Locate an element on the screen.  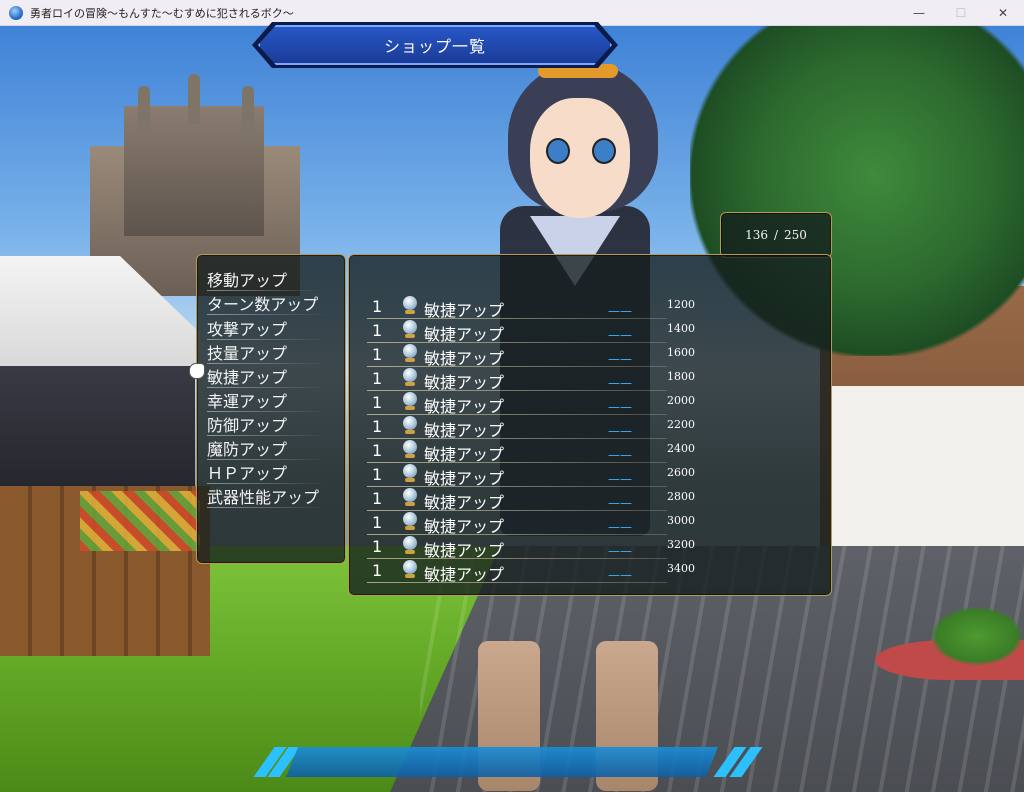
window-title: 勇者ロイの冒険〜もんすた〜むすめに犯されるボク〜 is located at coordinates (162, 13).